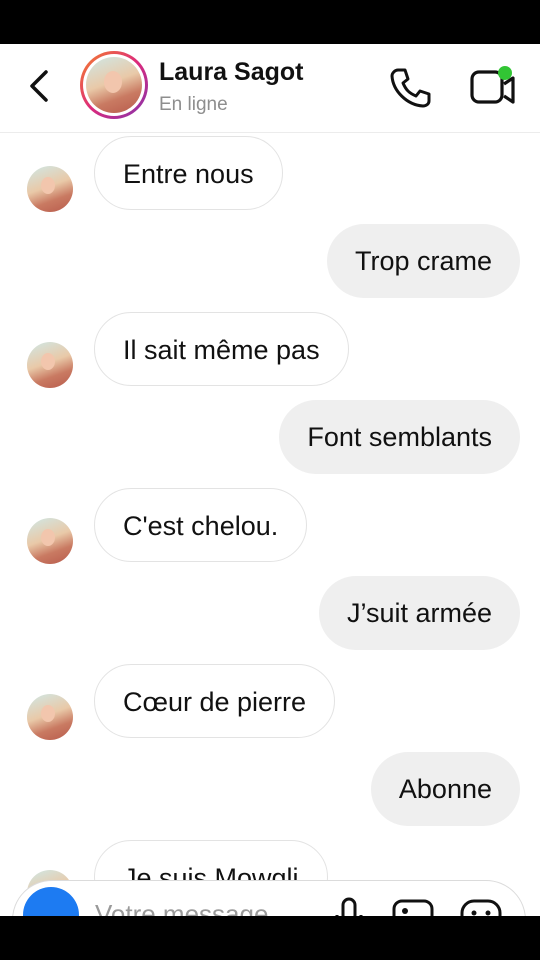  Describe the element at coordinates (423, 261) in the screenshot. I see `sent-message: Trop crame` at that location.